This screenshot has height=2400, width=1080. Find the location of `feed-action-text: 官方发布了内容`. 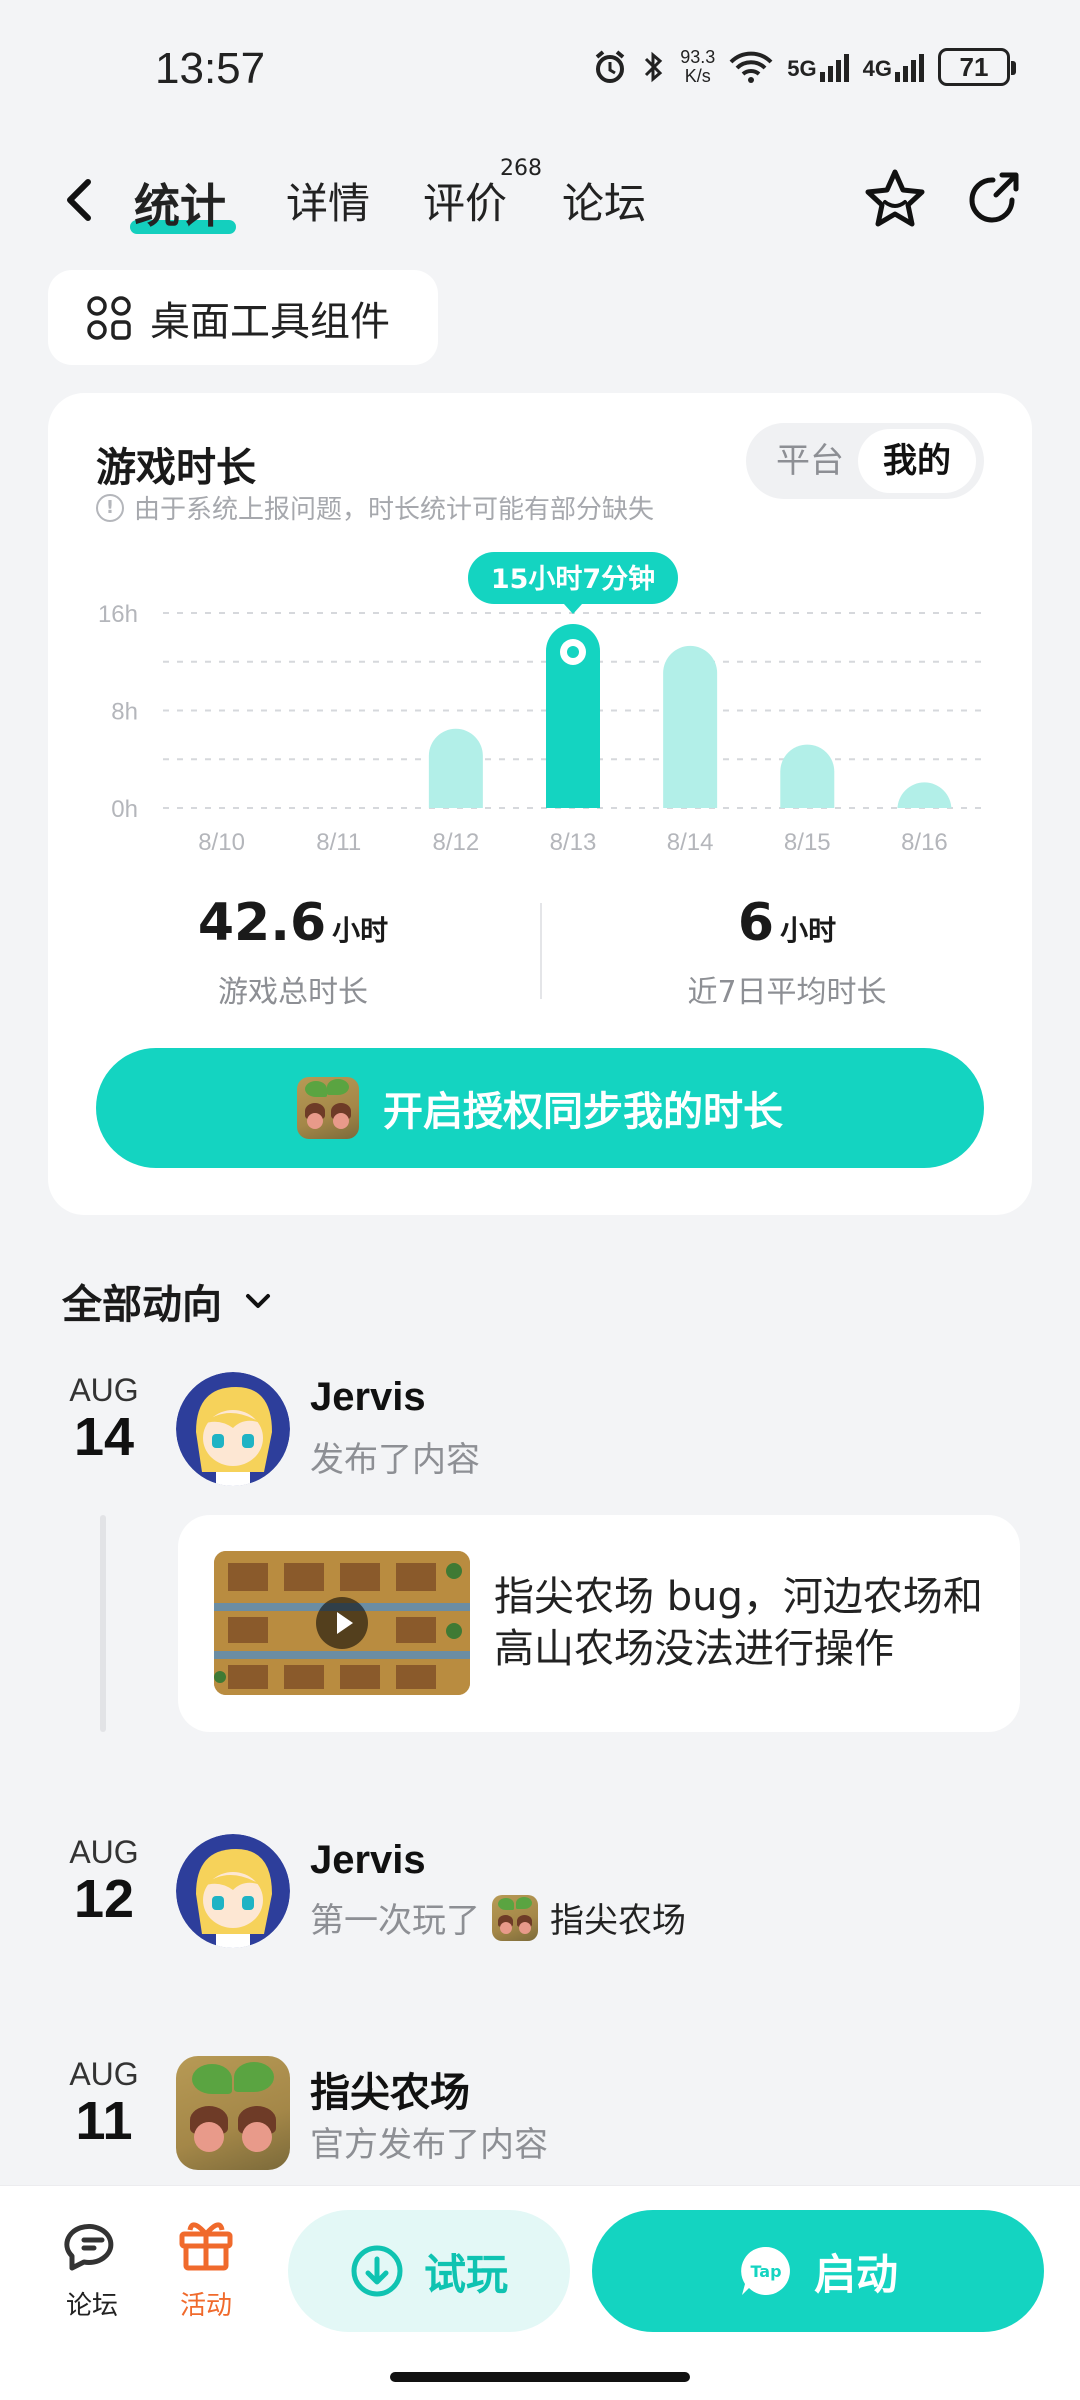

feed-action-text: 官方发布了内容 is located at coordinates (429, 2145).